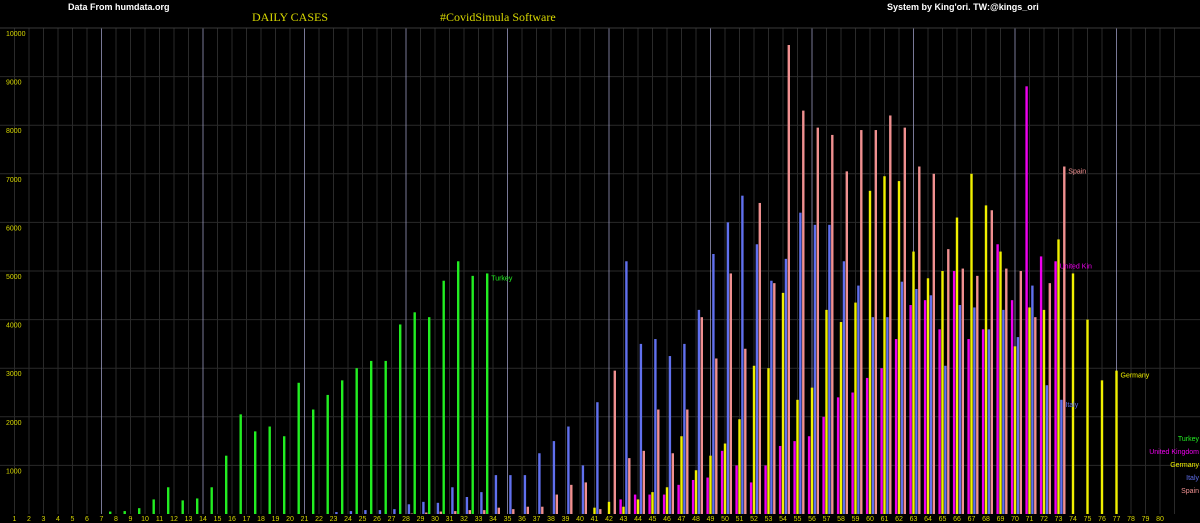 The width and height of the screenshot is (1200, 523). I want to click on series-end-label-italy: Italy, so click(1071, 405).